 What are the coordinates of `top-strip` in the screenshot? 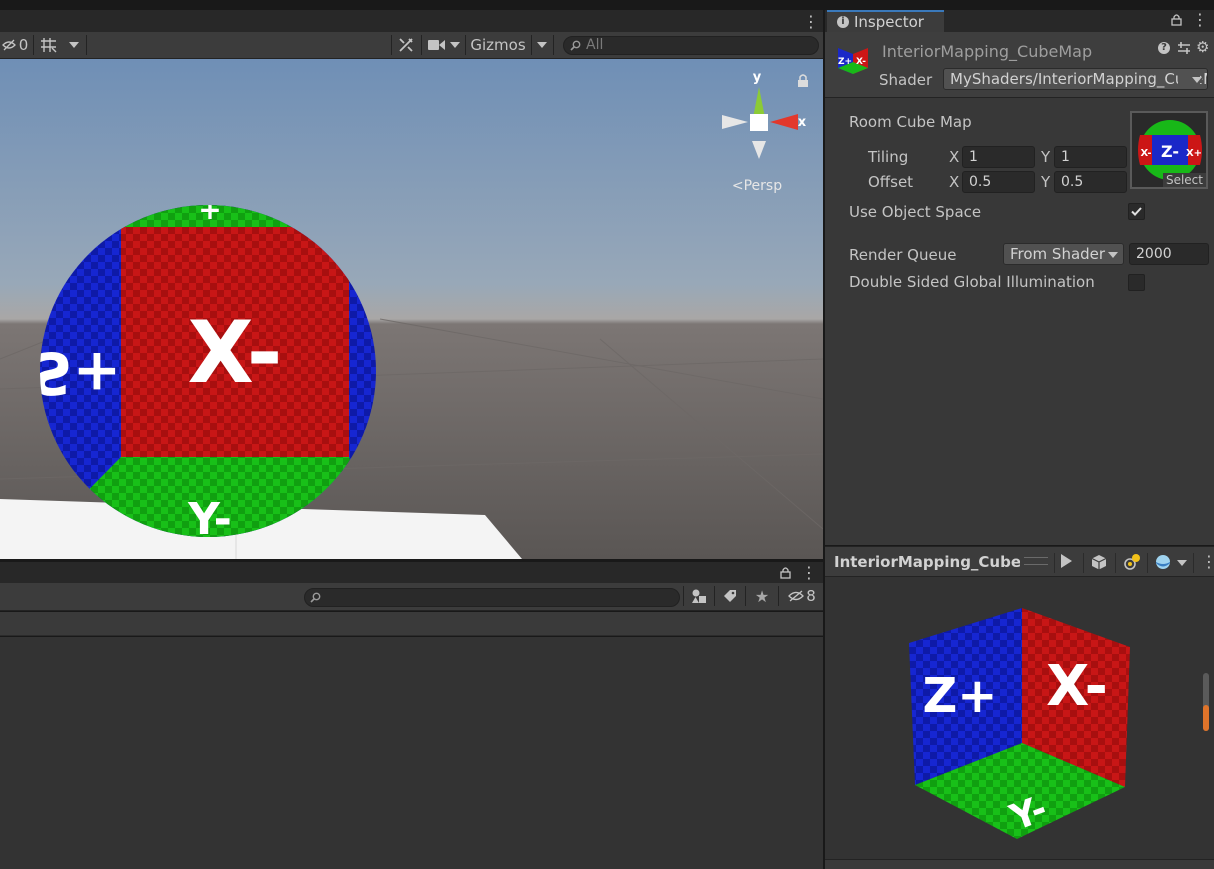 It's located at (607, 5).